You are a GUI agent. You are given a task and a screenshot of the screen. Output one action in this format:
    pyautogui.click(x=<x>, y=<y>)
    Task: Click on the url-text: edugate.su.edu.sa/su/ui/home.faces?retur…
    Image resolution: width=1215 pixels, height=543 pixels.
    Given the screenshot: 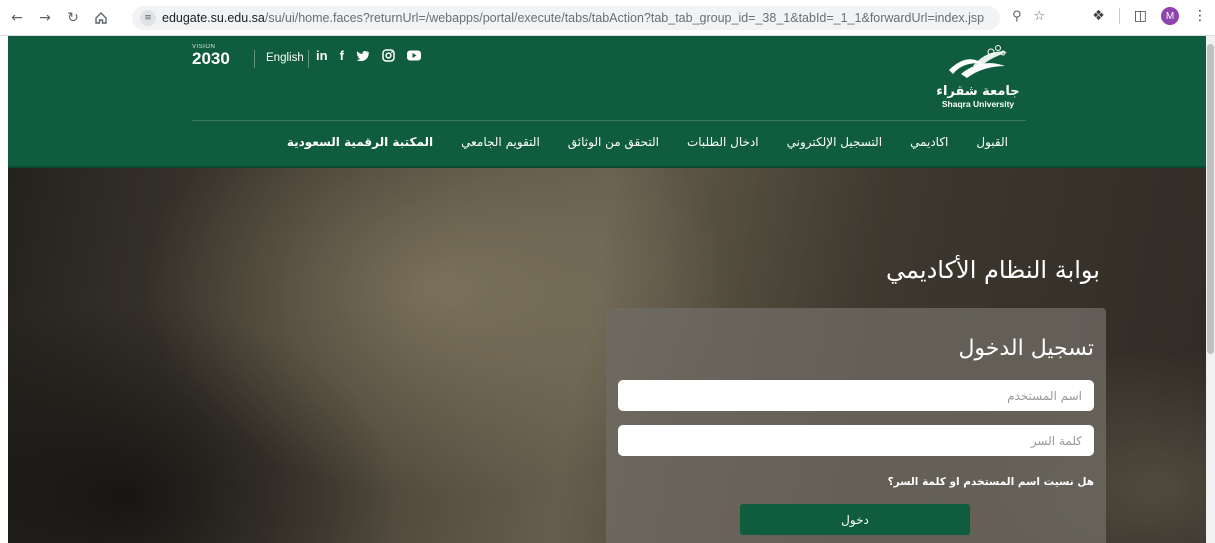 What is the action you would take?
    pyautogui.click(x=573, y=18)
    